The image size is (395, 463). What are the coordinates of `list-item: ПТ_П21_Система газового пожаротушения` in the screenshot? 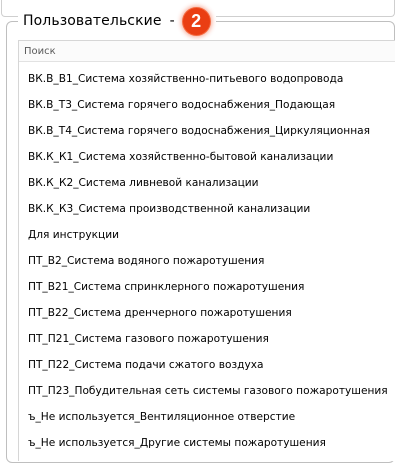 It's located at (207, 339).